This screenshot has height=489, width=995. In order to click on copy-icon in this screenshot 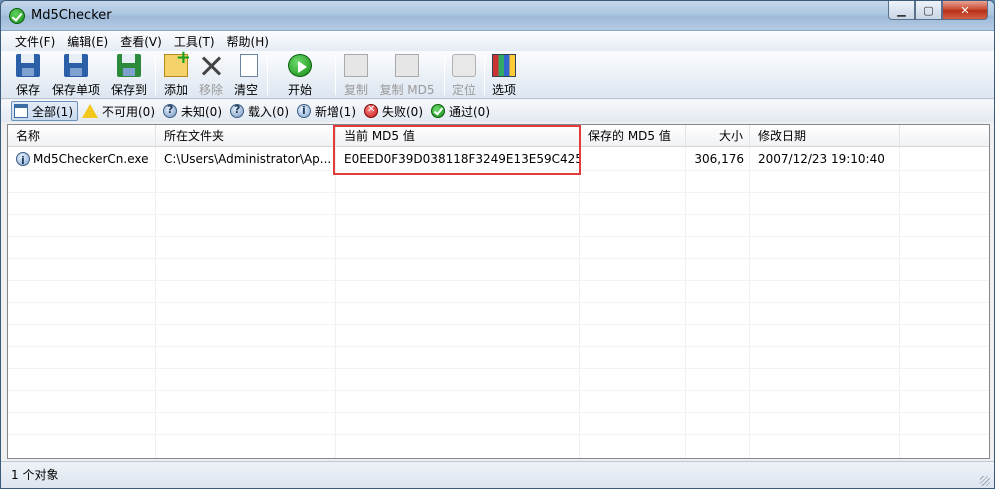, I will do `click(356, 65)`.